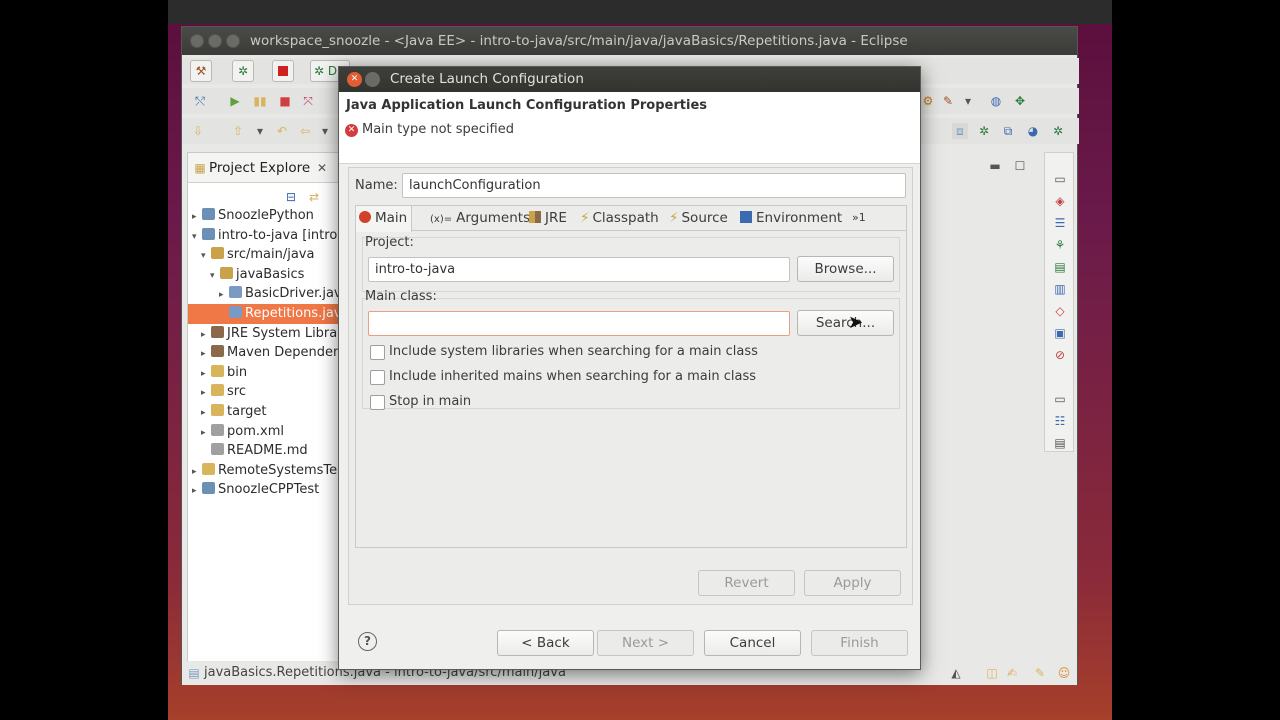 Image resolution: width=1280 pixels, height=720 pixels. I want to click on main-class-field, so click(579, 323).